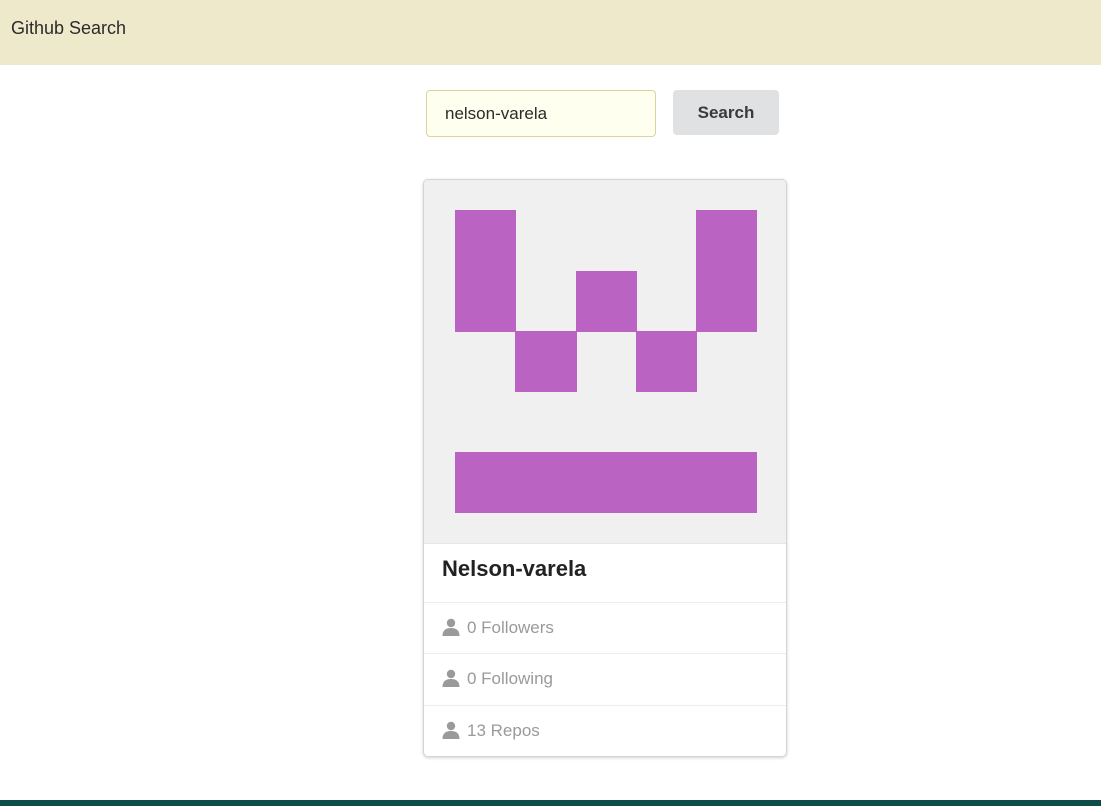  Describe the element at coordinates (550, 32) in the screenshot. I see `navbar: Github Search` at that location.